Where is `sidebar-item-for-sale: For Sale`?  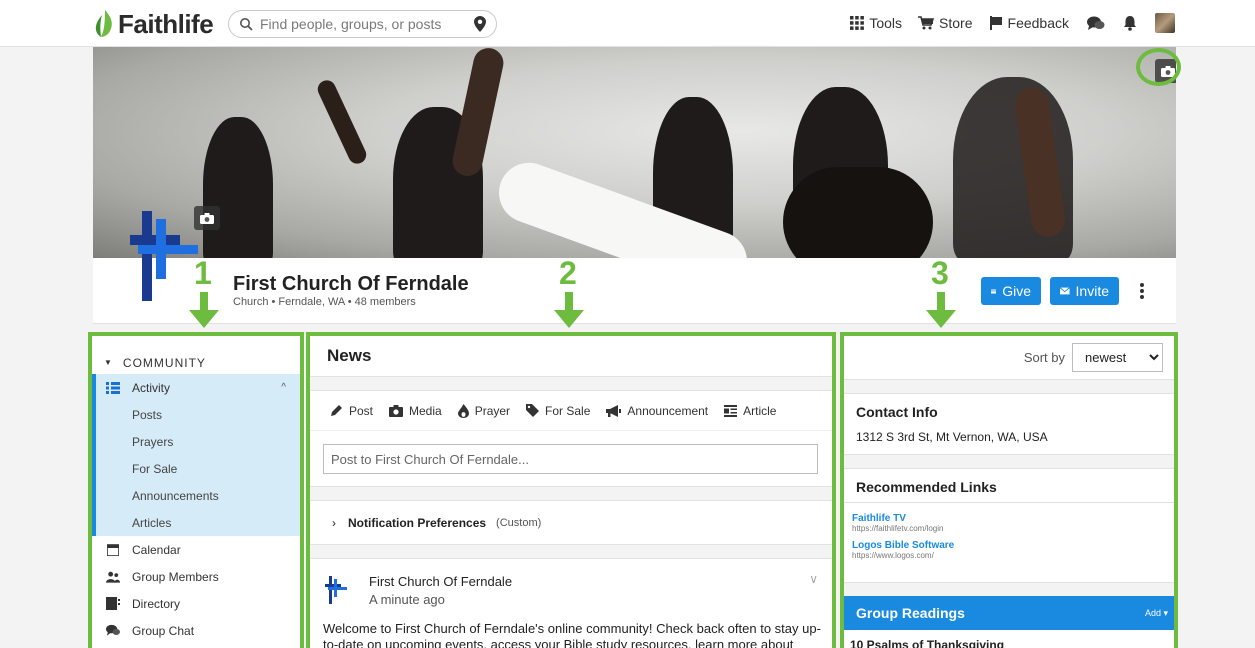 sidebar-item-for-sale: For Sale is located at coordinates (196, 468).